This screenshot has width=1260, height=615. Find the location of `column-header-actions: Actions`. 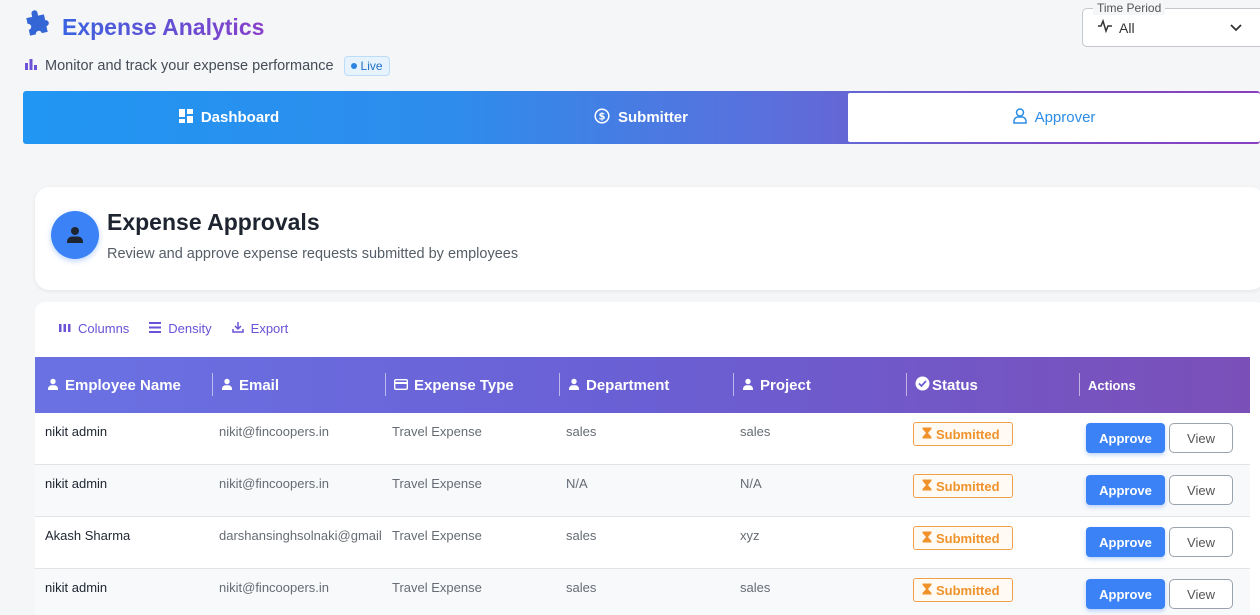

column-header-actions: Actions is located at coordinates (1107, 385).